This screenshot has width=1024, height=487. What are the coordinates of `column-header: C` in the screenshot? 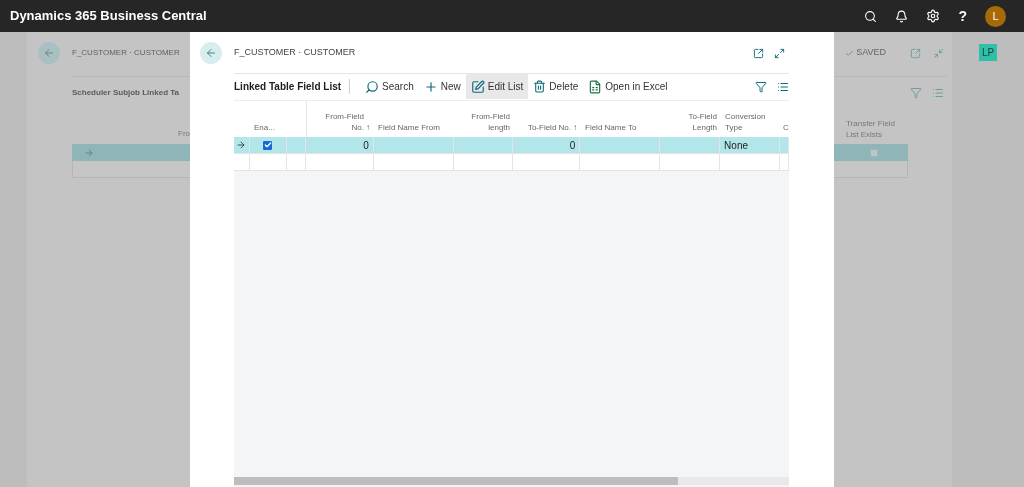 It's located at (786, 127).